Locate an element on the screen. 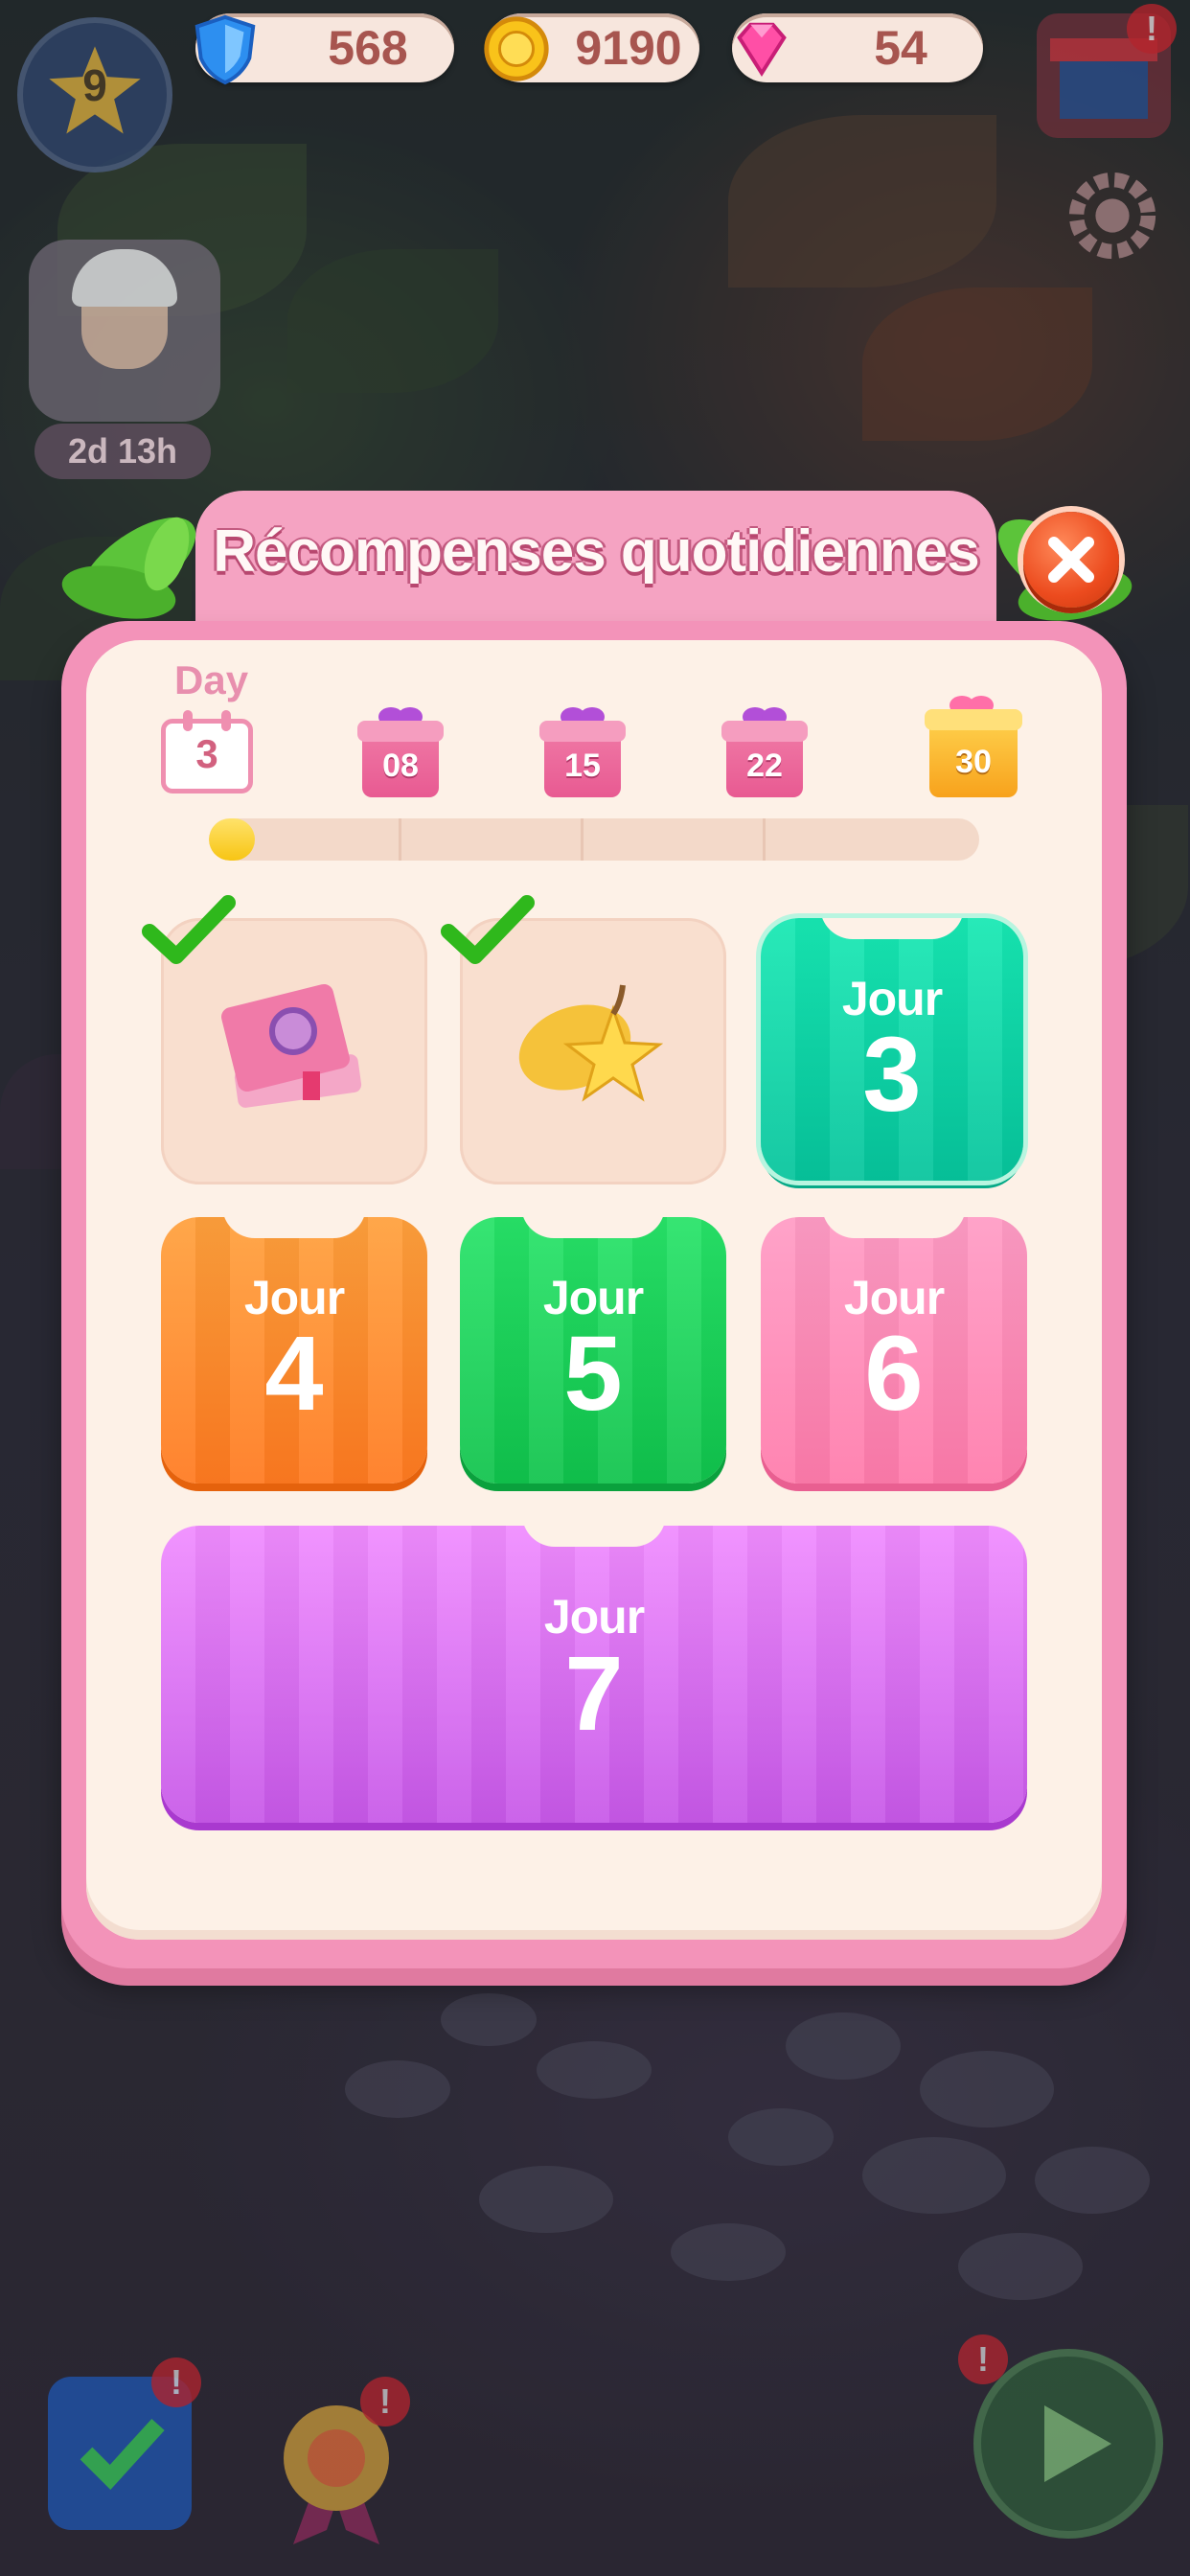 The image size is (1190, 2576). day-label: Day is located at coordinates (212, 679).